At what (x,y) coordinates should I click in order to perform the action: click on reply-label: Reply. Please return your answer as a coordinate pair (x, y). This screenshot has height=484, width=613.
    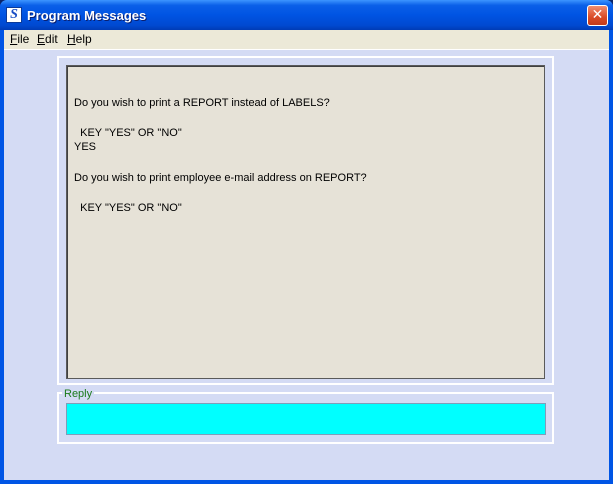
    Looking at the image, I should click on (78, 394).